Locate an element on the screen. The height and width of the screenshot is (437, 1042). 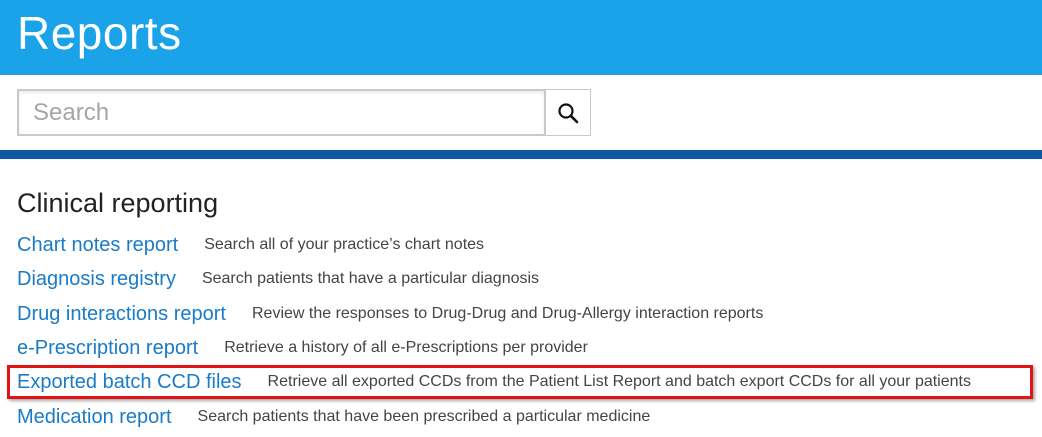
chart-notes-report-link: Chart notes report is located at coordinates (97, 245).